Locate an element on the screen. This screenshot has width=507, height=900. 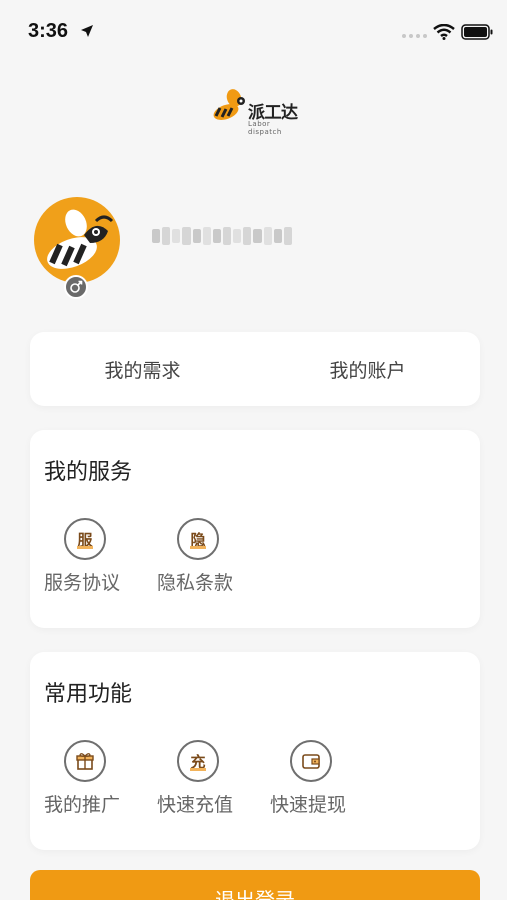
logo-subtitle: Labor dispatch is located at coordinates (265, 128).